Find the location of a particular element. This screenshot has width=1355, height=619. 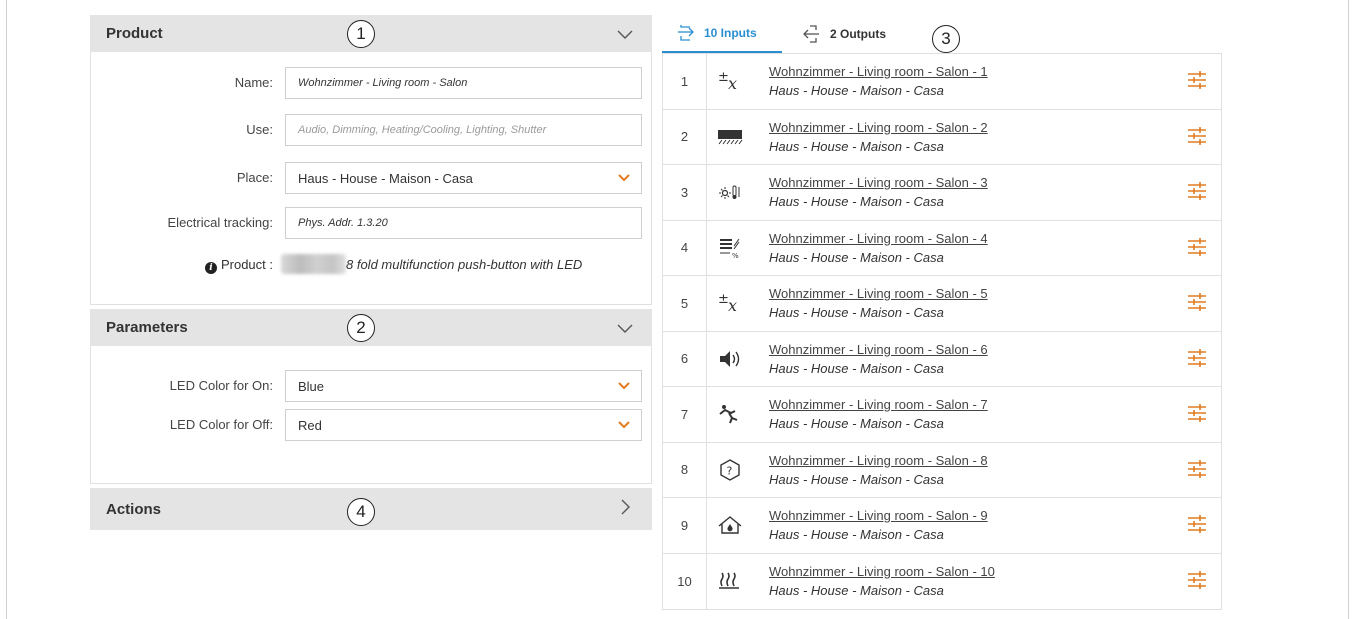

row-number: 6 is located at coordinates (685, 358).